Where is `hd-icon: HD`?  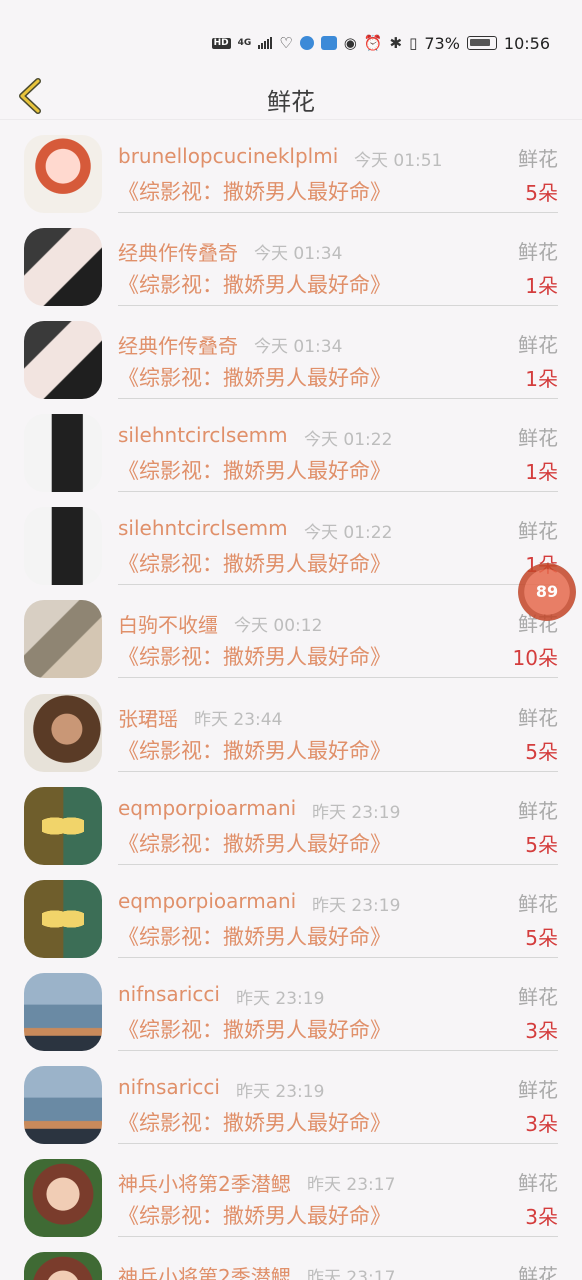 hd-icon: HD is located at coordinates (221, 43).